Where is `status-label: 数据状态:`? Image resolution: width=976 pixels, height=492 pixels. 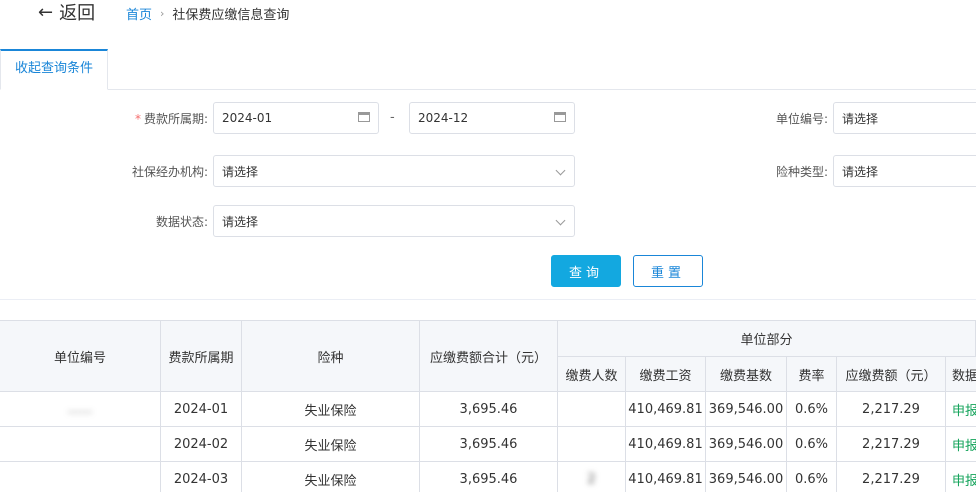
status-label: 数据状态: is located at coordinates (181, 222).